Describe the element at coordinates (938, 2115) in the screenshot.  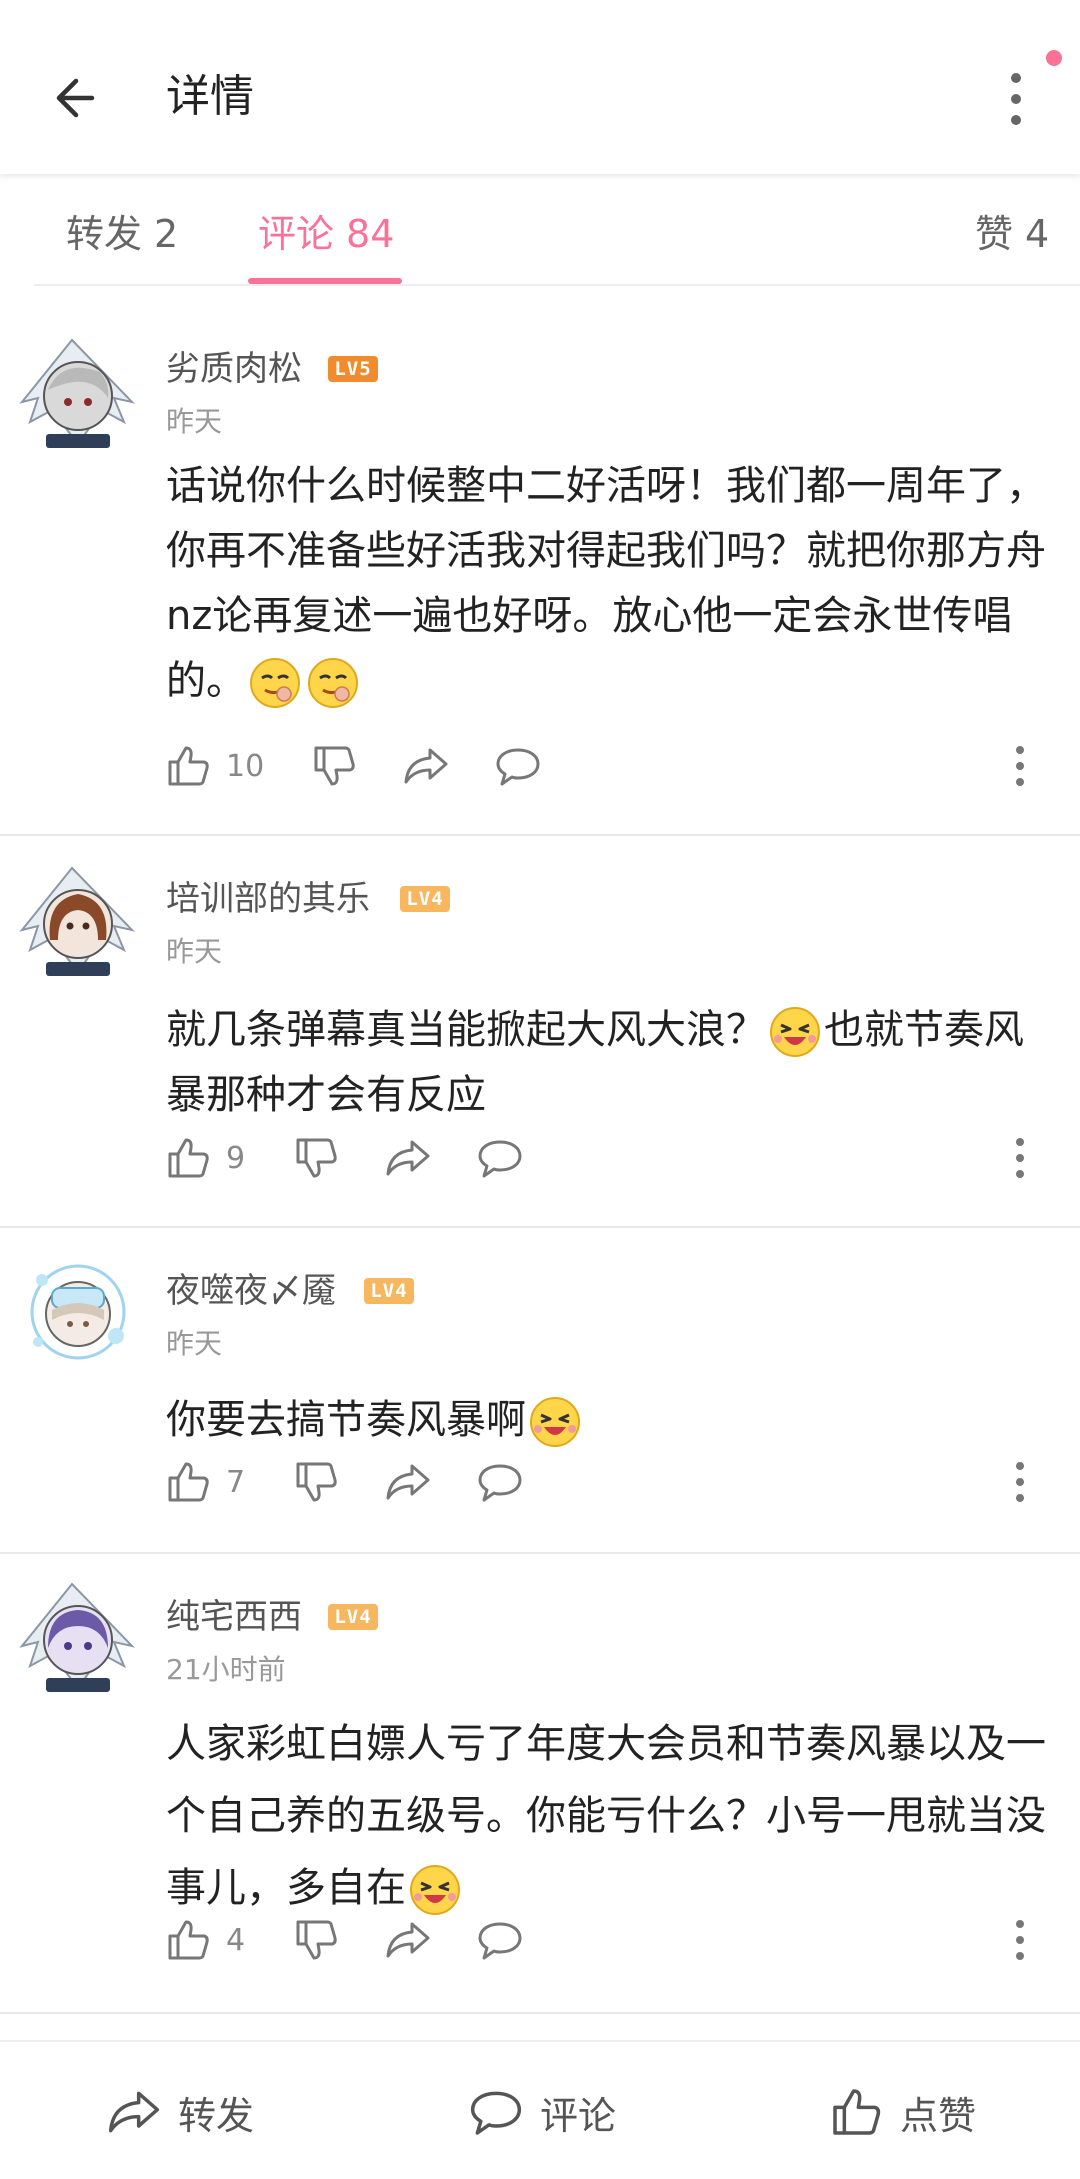
I see `bottom-like-label: 点赞` at that location.